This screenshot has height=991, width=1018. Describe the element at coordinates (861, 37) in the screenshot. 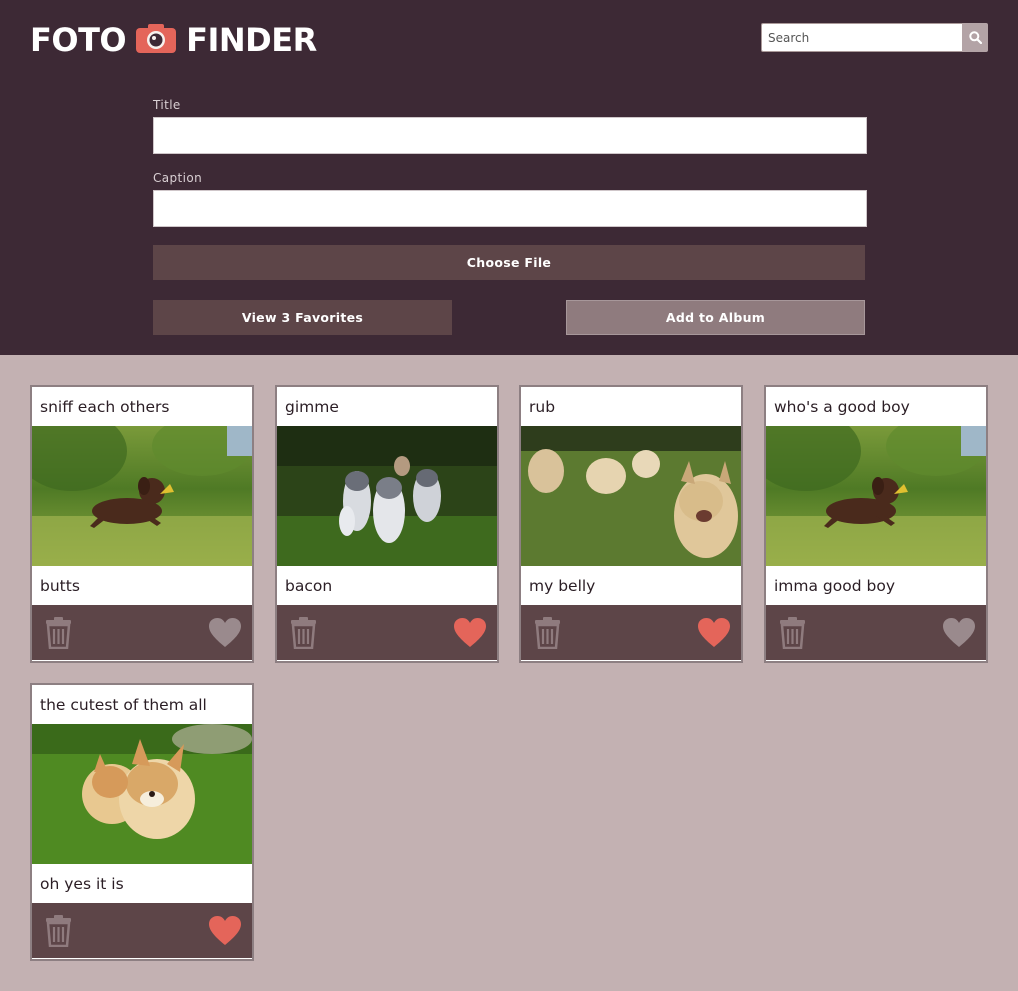

I see `search-input` at that location.